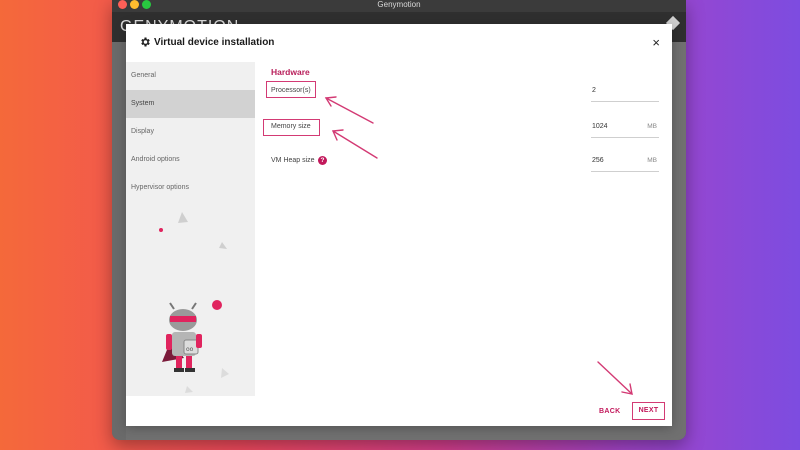 The height and width of the screenshot is (450, 800). What do you see at coordinates (656, 42) in the screenshot?
I see `close-icon: ×` at bounding box center [656, 42].